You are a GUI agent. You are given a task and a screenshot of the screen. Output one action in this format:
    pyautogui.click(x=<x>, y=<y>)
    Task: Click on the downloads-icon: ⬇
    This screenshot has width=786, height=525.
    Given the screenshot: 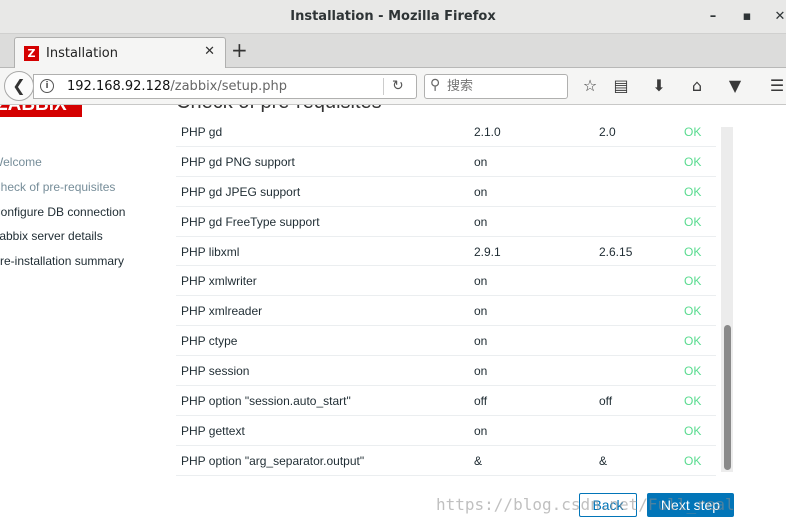 What is the action you would take?
    pyautogui.click(x=659, y=86)
    